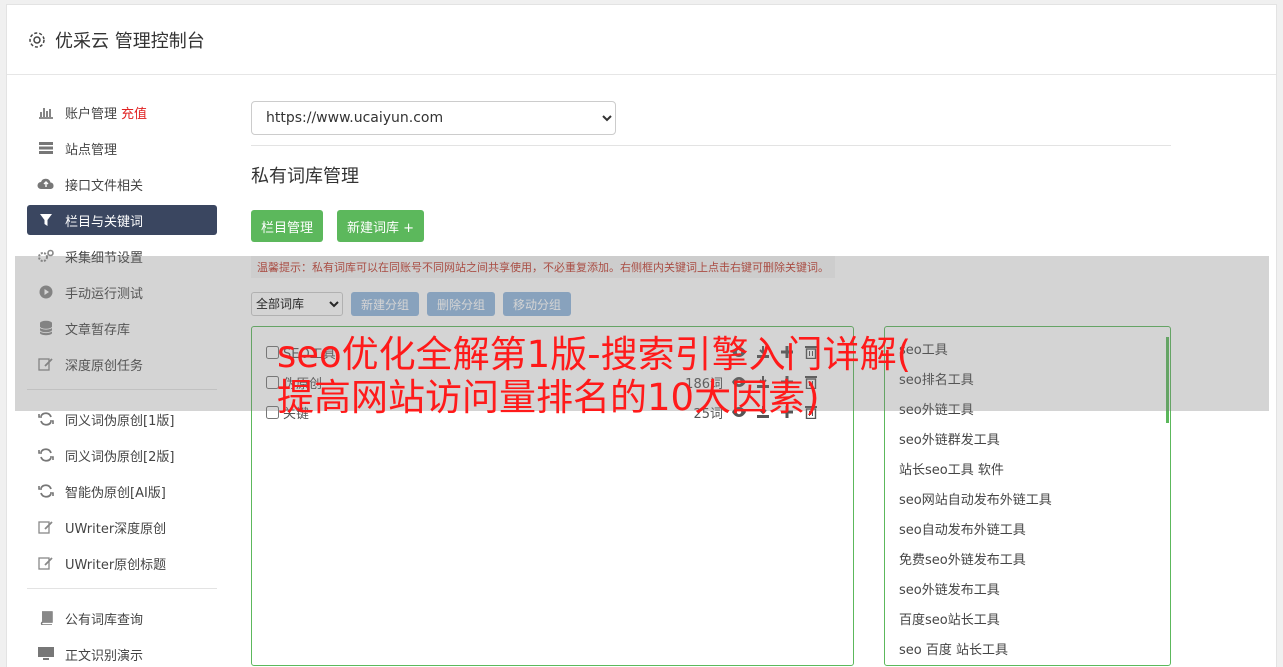  I want to click on sidebar-item-label: 账户管理, so click(91, 114).